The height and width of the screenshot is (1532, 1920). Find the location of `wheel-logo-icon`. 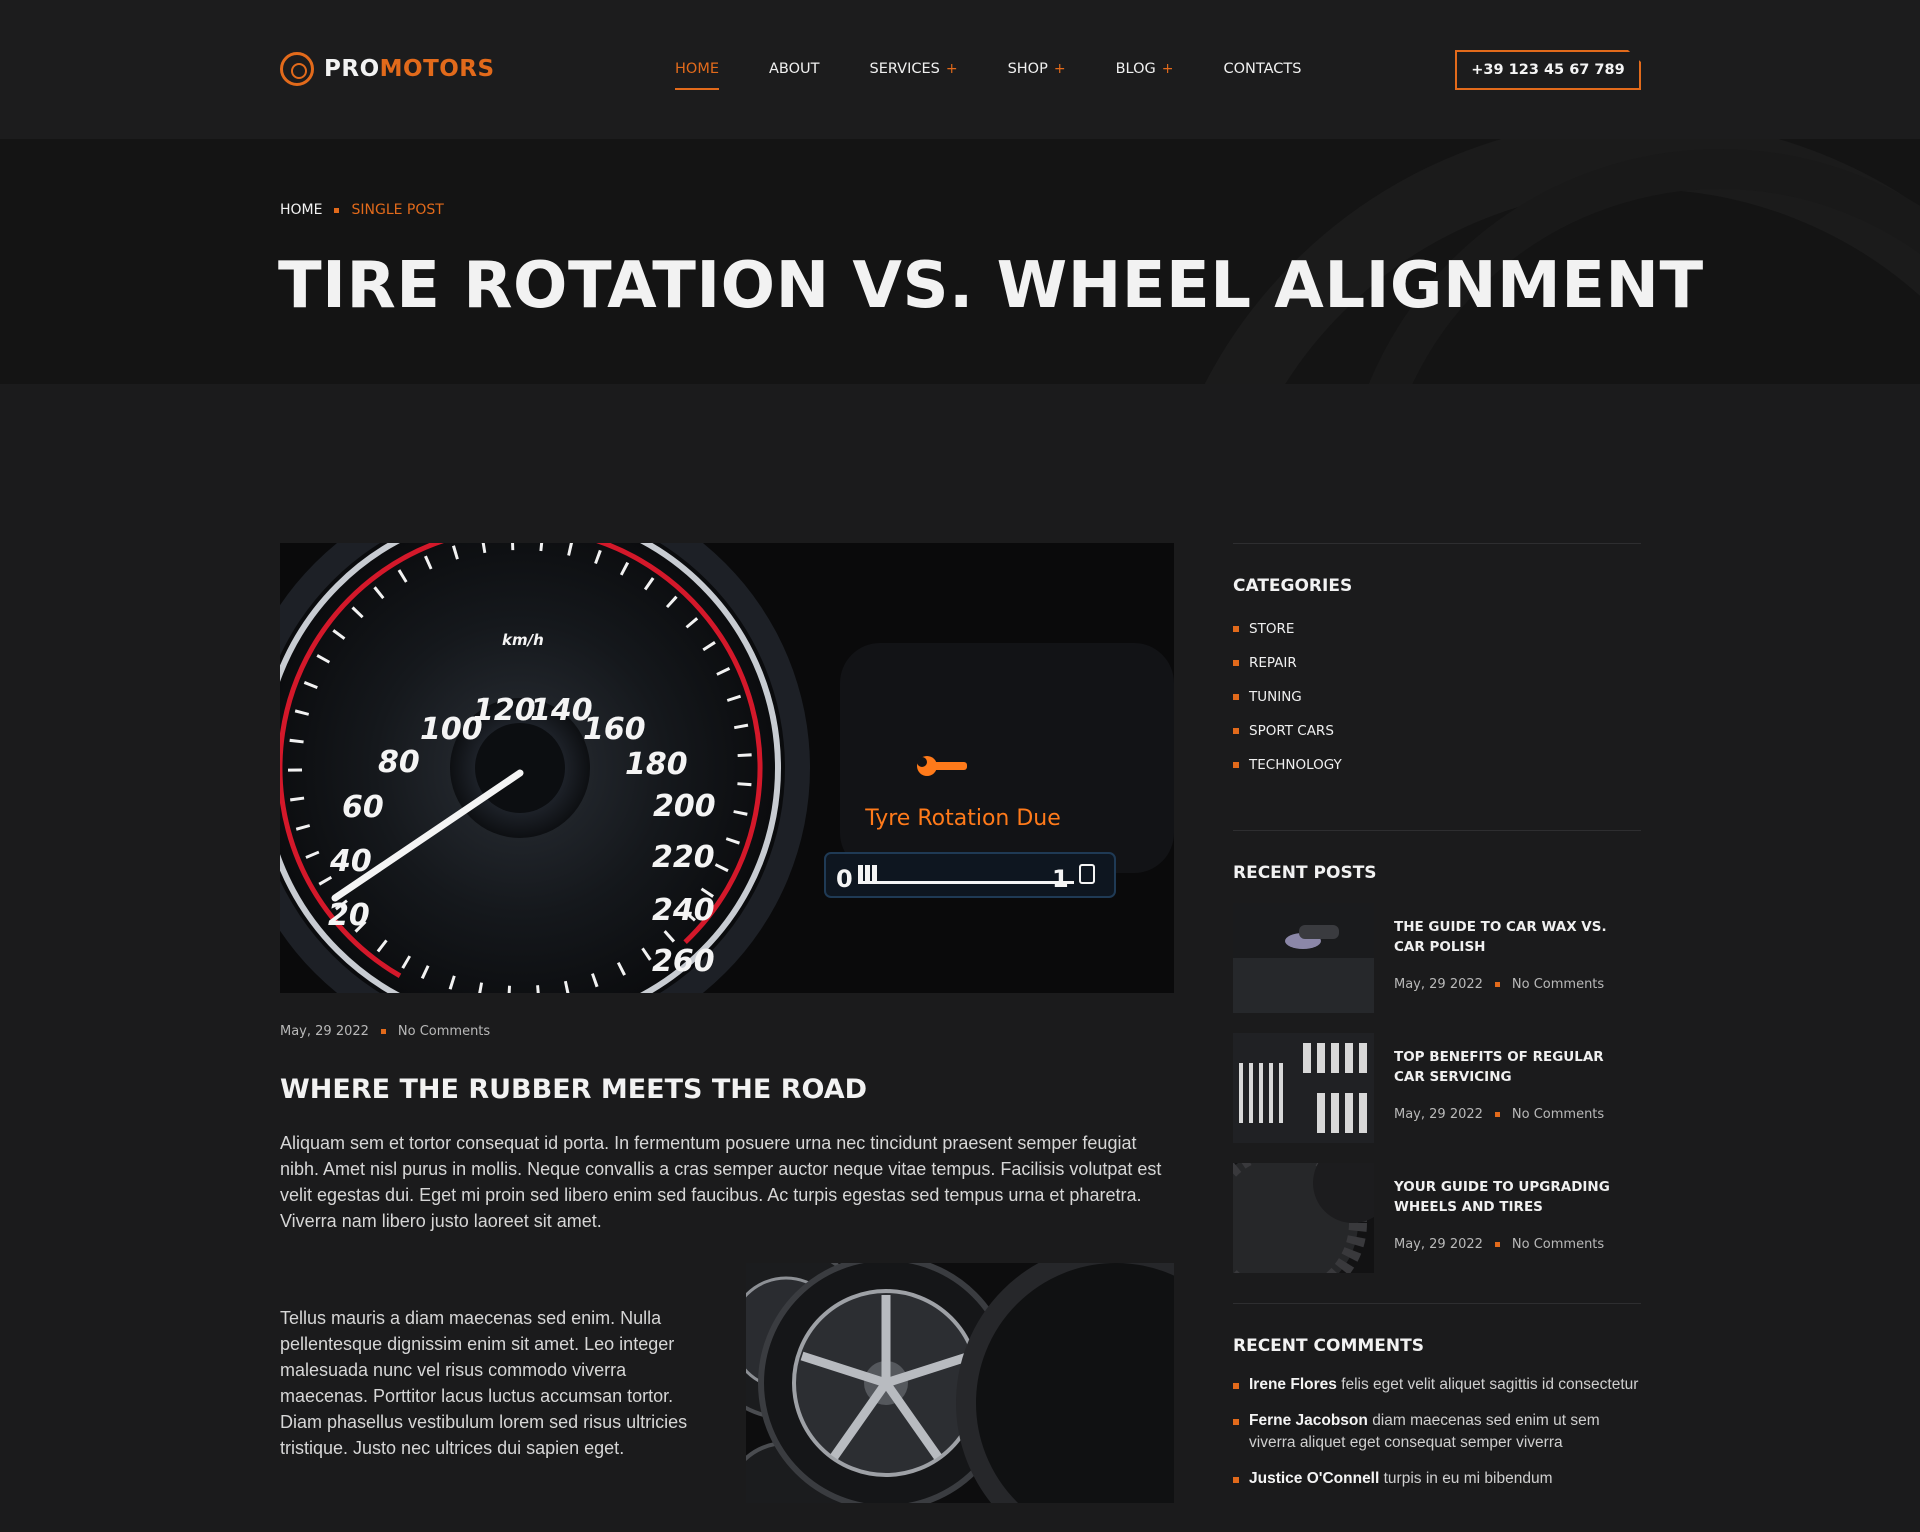

wheel-logo-icon is located at coordinates (297, 69).